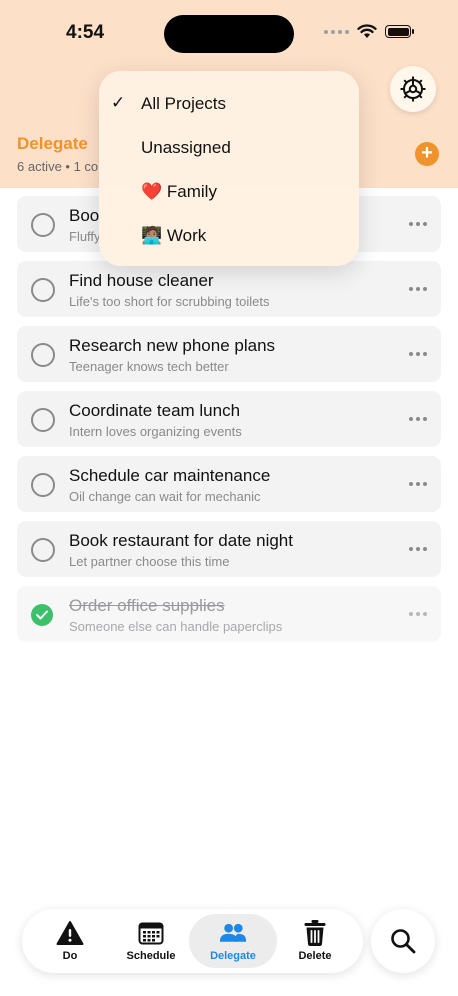 This screenshot has height=996, width=458. What do you see at coordinates (336, 31) in the screenshot?
I see `signal-dots-icon` at bounding box center [336, 31].